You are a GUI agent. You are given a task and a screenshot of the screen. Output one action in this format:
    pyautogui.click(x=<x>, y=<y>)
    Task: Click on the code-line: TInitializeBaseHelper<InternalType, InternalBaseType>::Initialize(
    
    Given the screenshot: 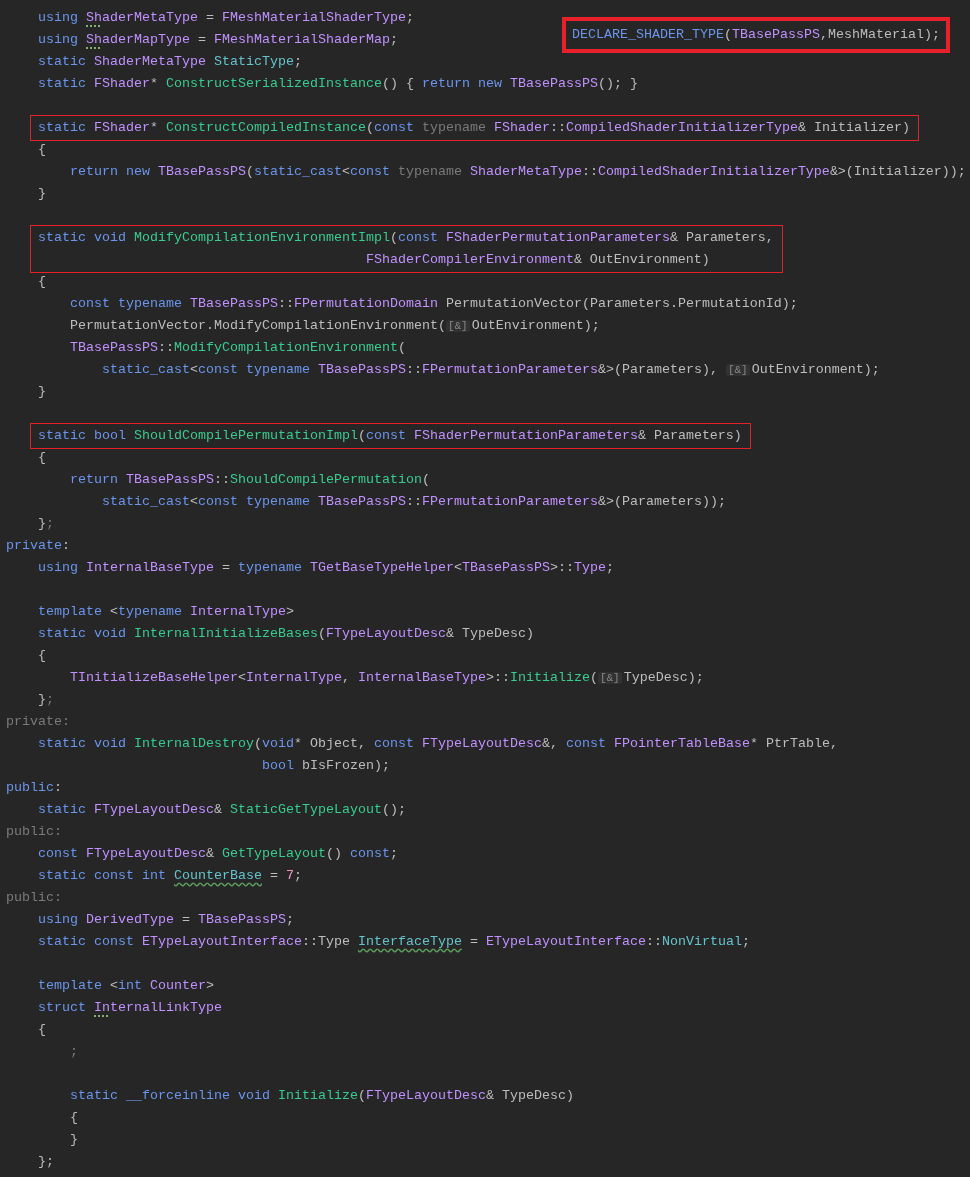 What is the action you would take?
    pyautogui.click(x=334, y=677)
    